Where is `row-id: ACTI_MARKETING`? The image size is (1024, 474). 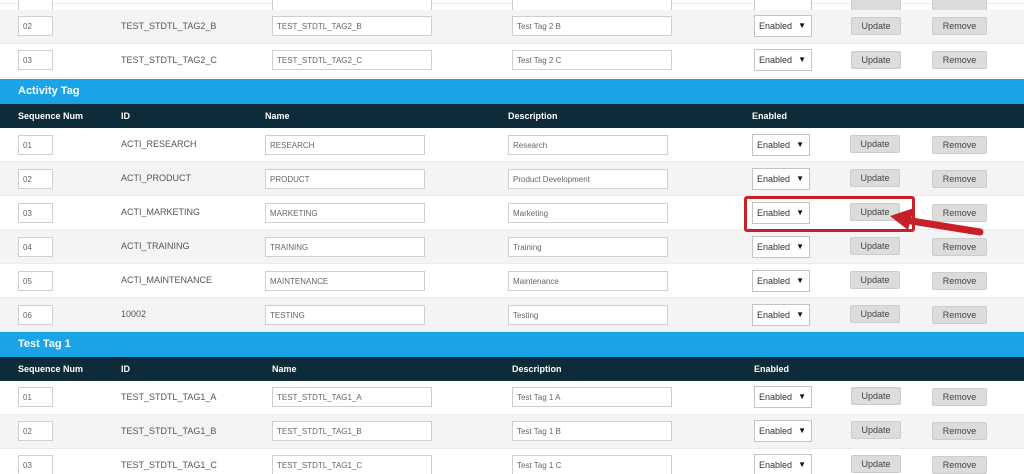
row-id: ACTI_MARKETING is located at coordinates (161, 212).